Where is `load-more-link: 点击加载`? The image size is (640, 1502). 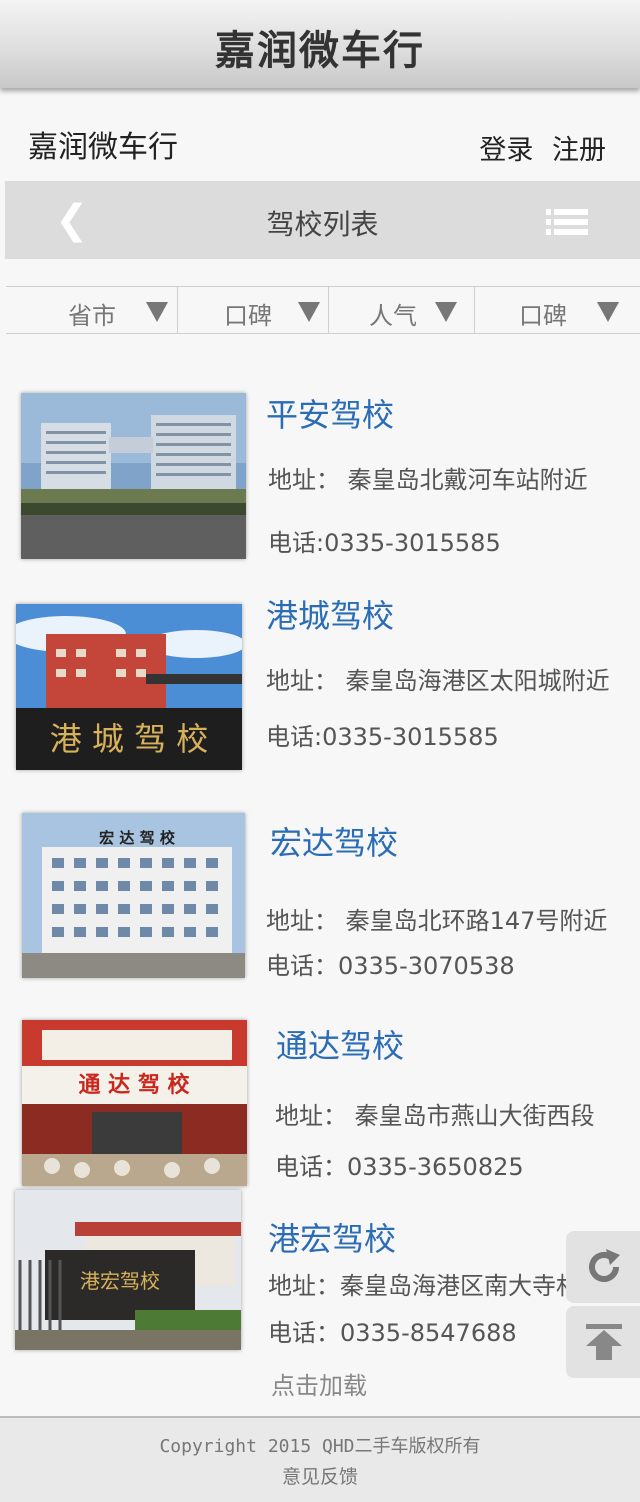
load-more-link: 点击加载 is located at coordinates (319, 1383).